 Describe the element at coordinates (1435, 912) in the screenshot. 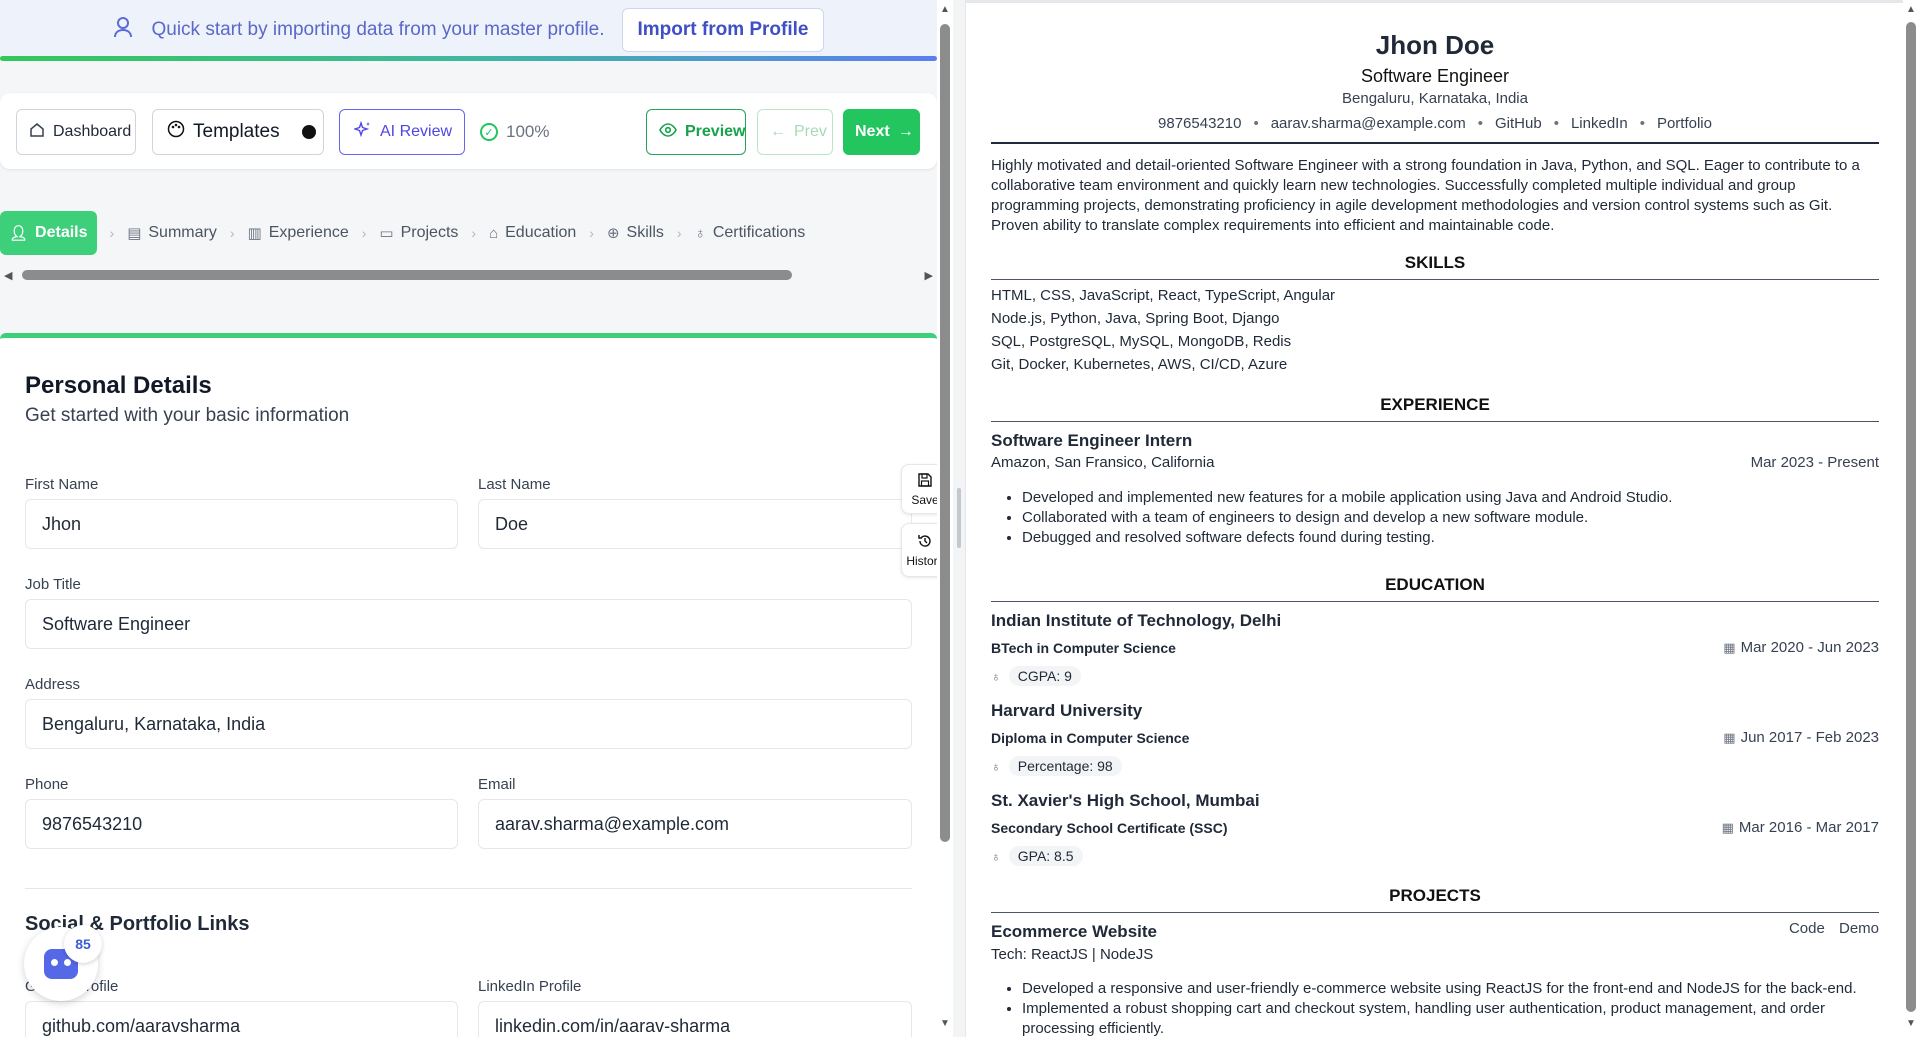

I see `projects-rule` at that location.